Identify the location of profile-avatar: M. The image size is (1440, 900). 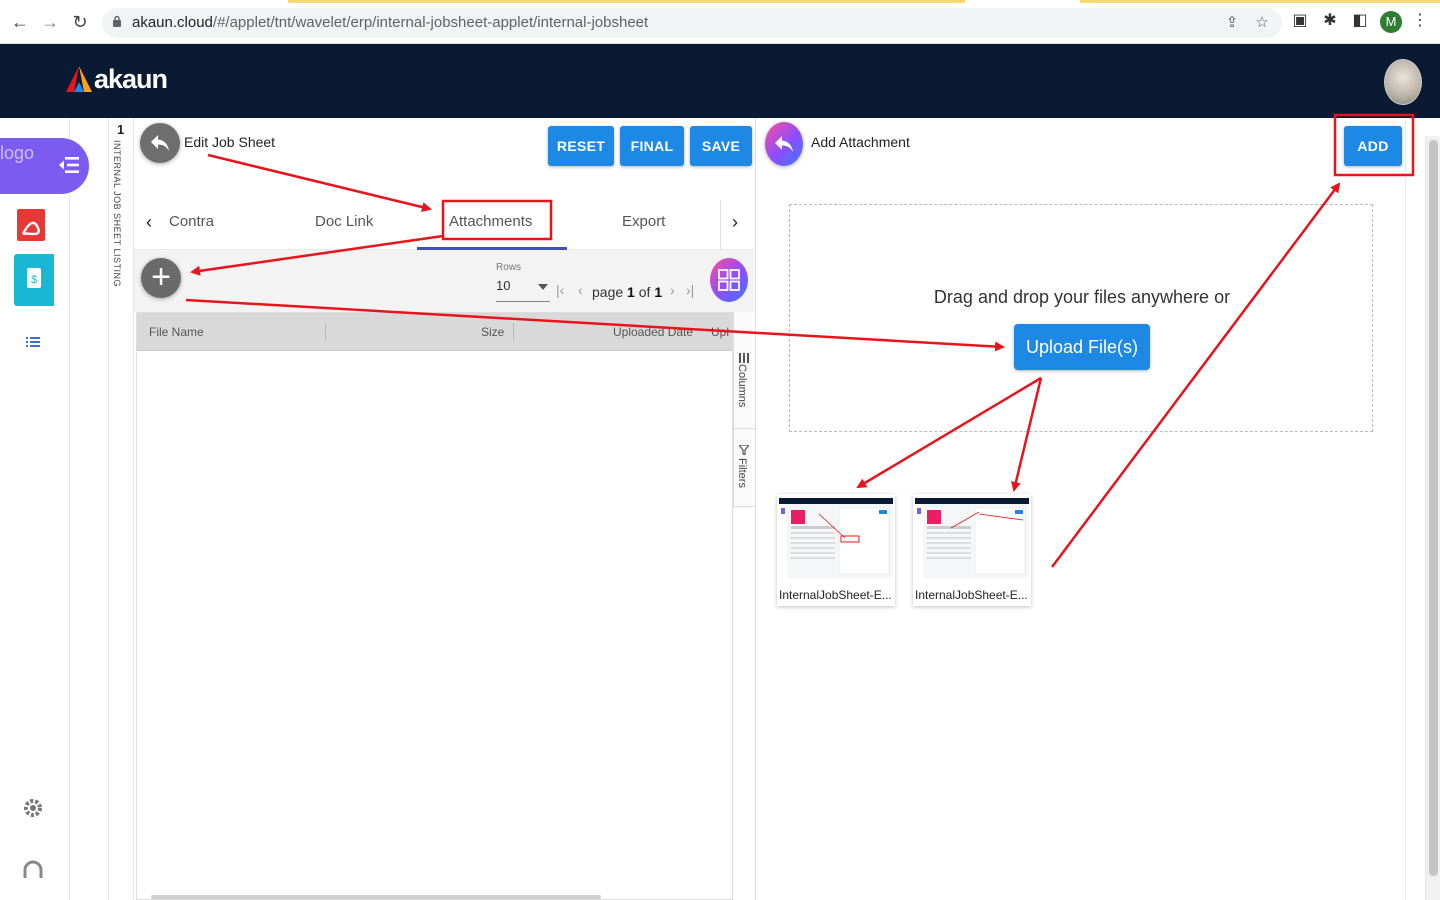
(1391, 22).